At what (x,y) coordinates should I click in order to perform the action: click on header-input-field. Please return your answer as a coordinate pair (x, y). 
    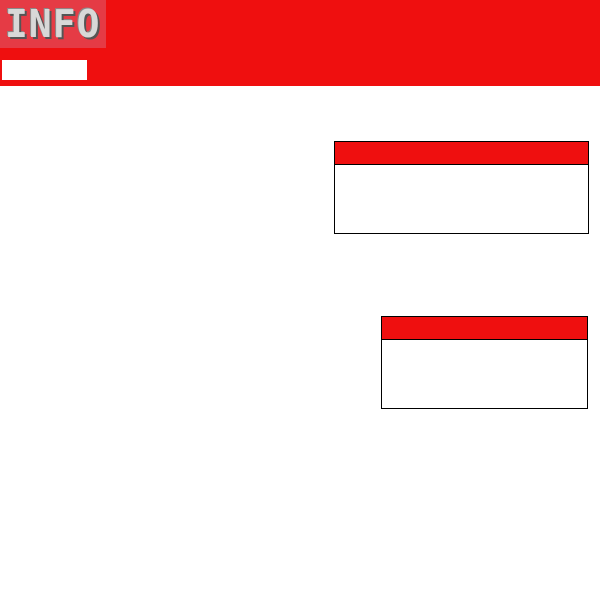
    Looking at the image, I should click on (44, 70).